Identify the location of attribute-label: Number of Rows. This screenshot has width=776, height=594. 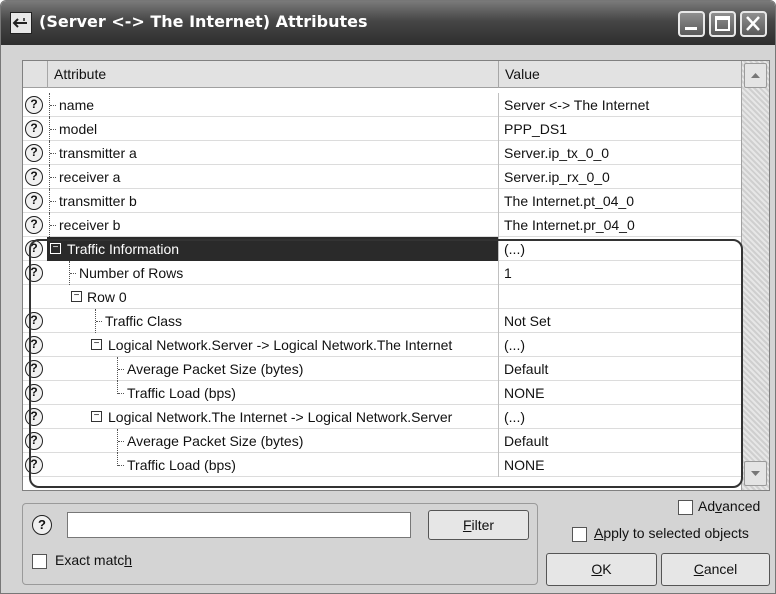
(131, 273).